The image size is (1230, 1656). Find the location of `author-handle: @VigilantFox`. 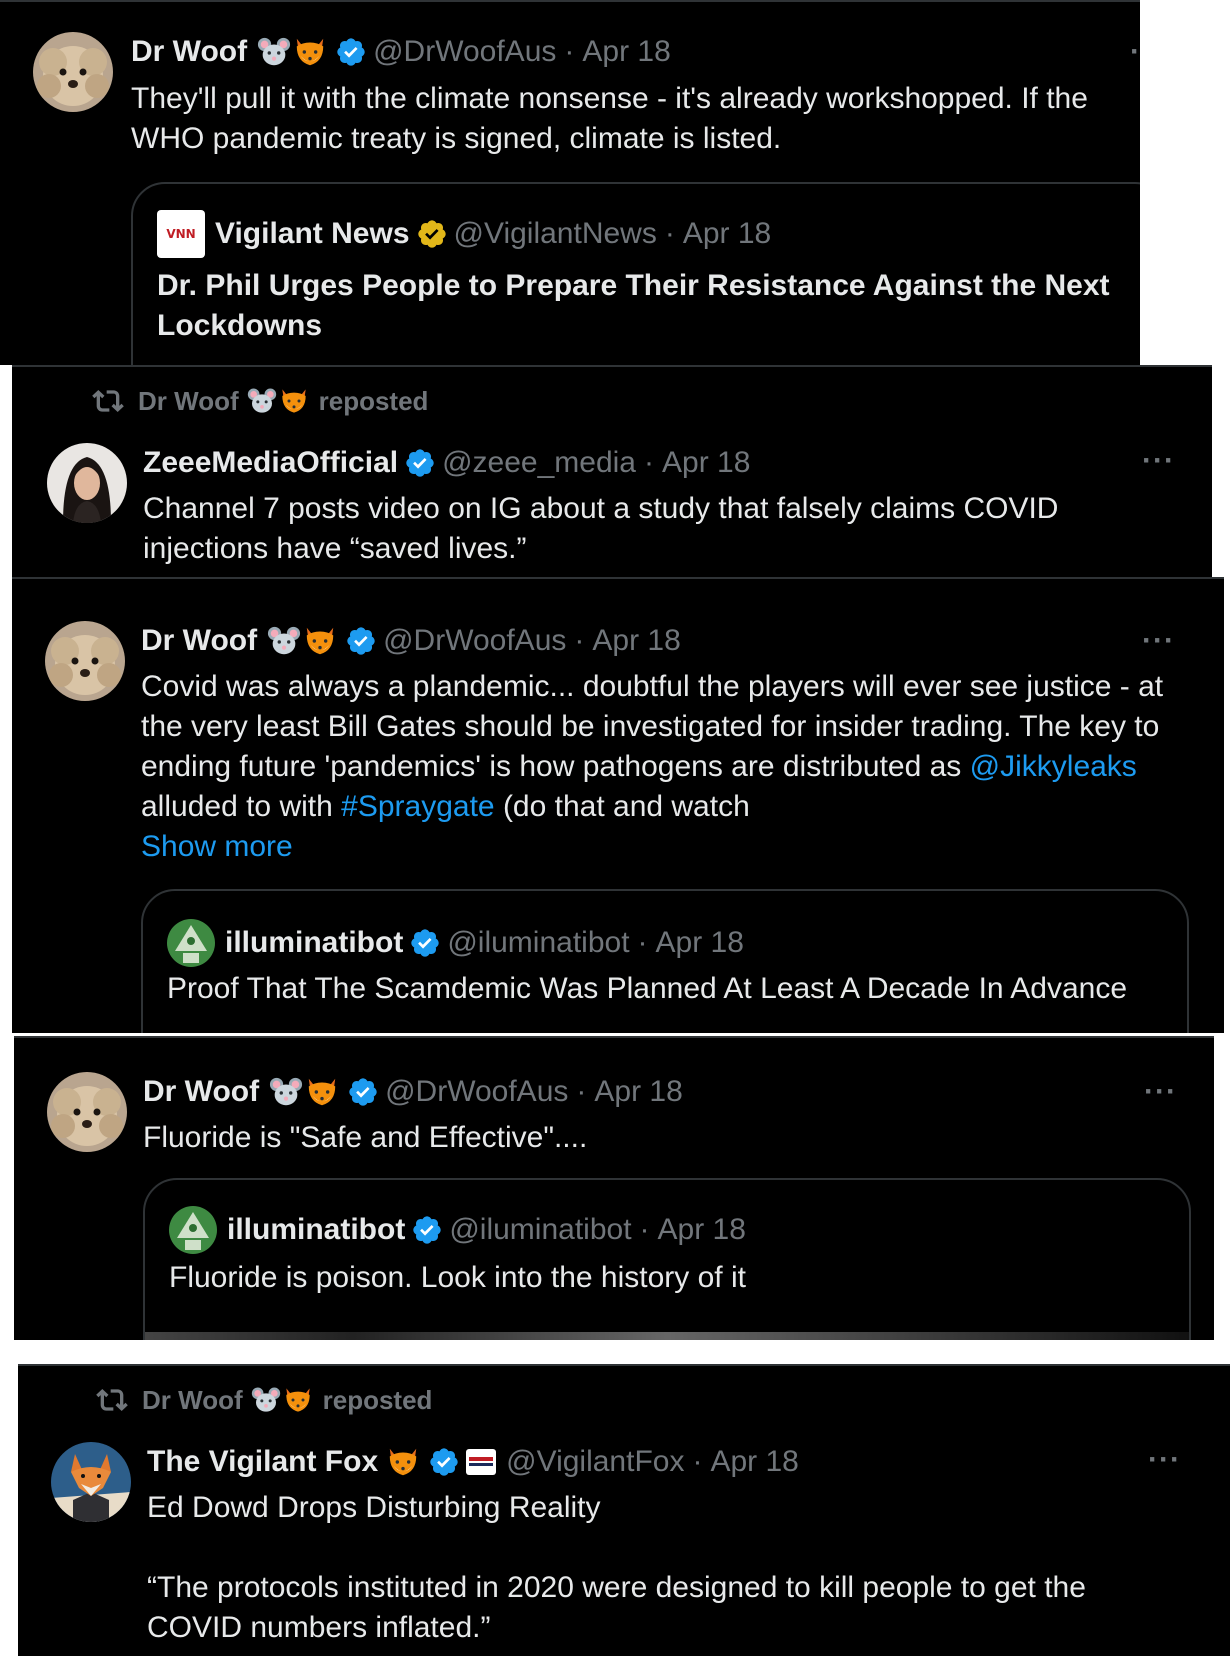

author-handle: @VigilantFox is located at coordinates (595, 1462).